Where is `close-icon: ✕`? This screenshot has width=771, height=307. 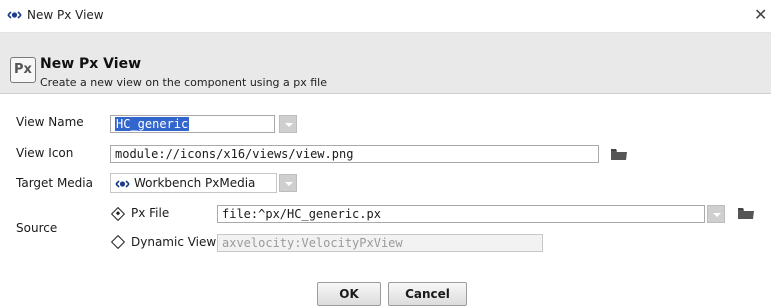 close-icon: ✕ is located at coordinates (760, 14).